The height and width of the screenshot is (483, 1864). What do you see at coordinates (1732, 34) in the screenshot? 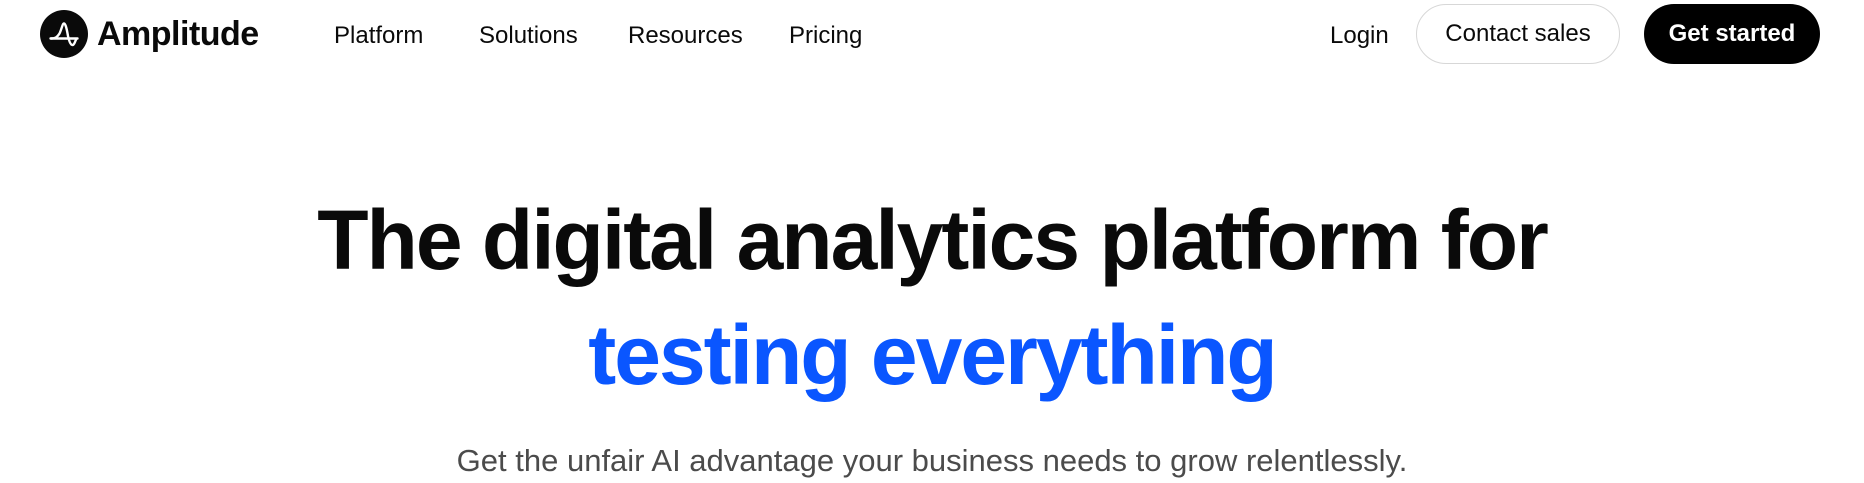
I see `get-started-button: Get started` at bounding box center [1732, 34].